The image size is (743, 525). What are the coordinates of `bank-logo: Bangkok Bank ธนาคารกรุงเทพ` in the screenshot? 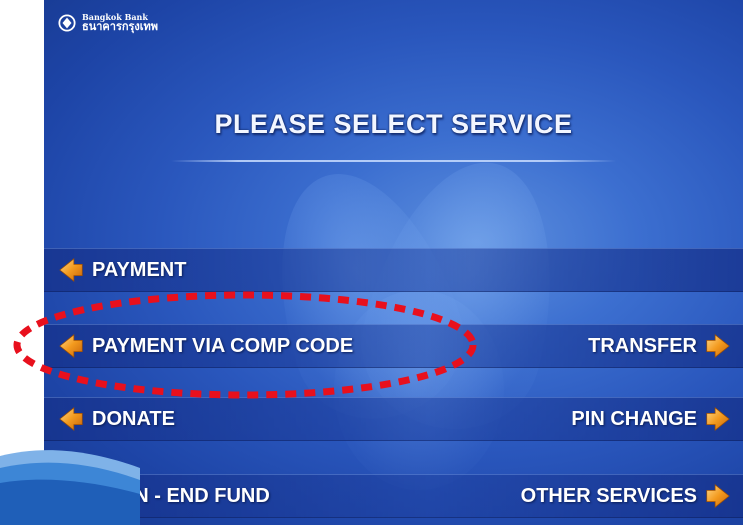 It's located at (108, 23).